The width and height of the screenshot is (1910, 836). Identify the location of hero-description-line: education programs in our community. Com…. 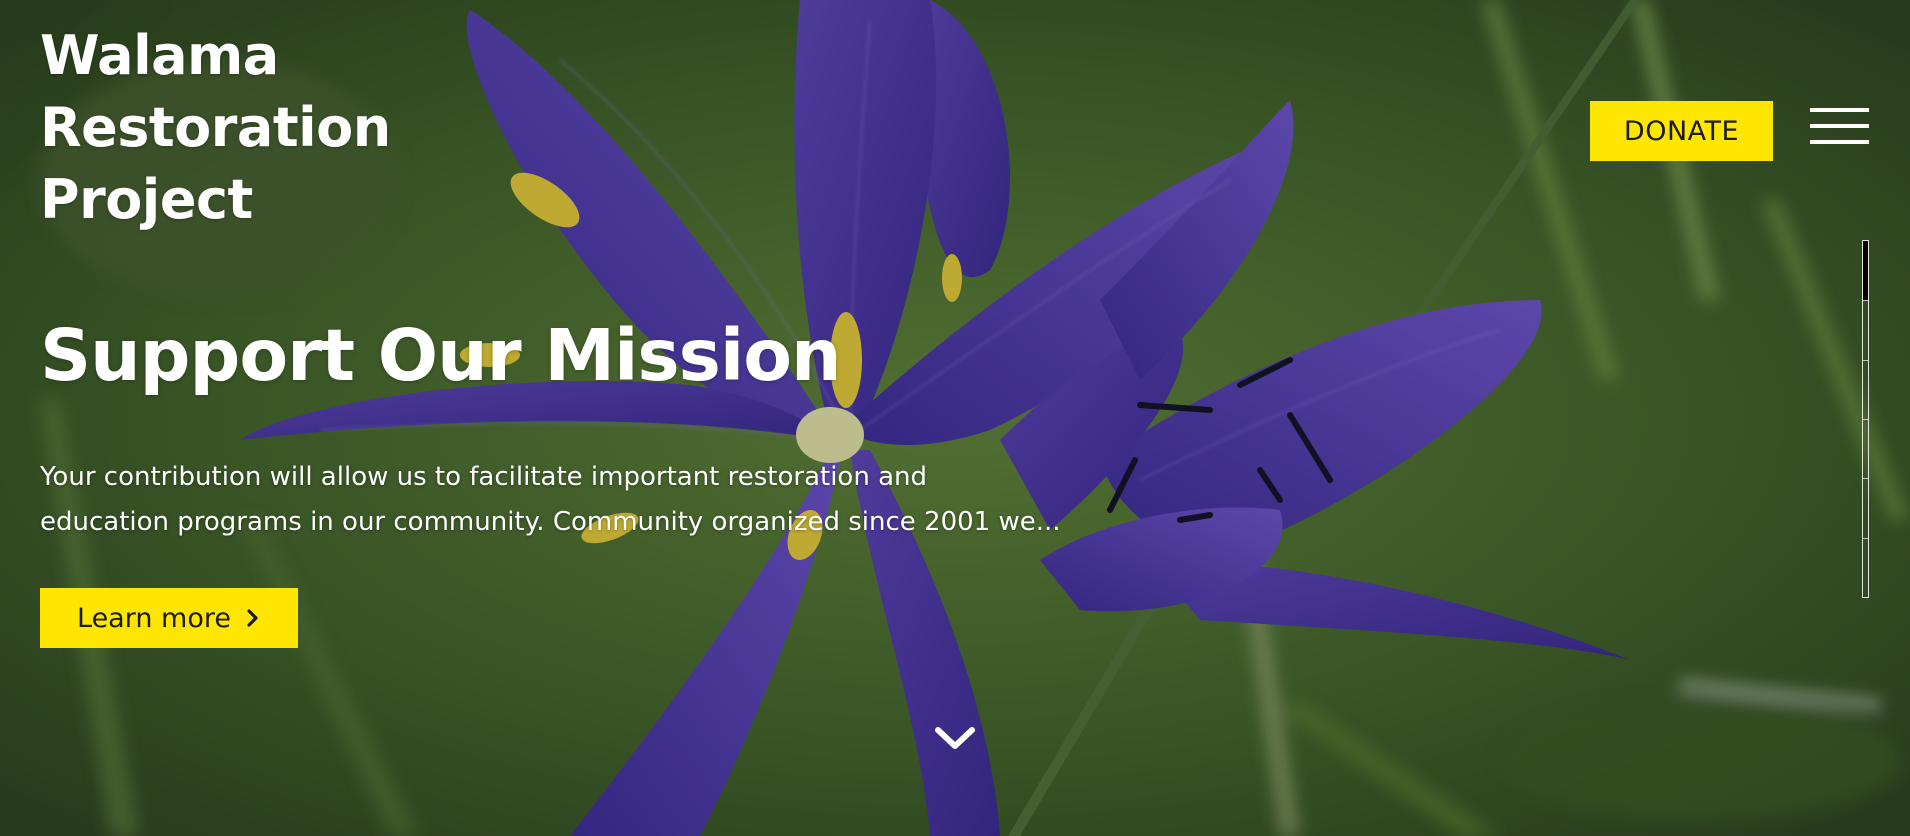
(550, 522).